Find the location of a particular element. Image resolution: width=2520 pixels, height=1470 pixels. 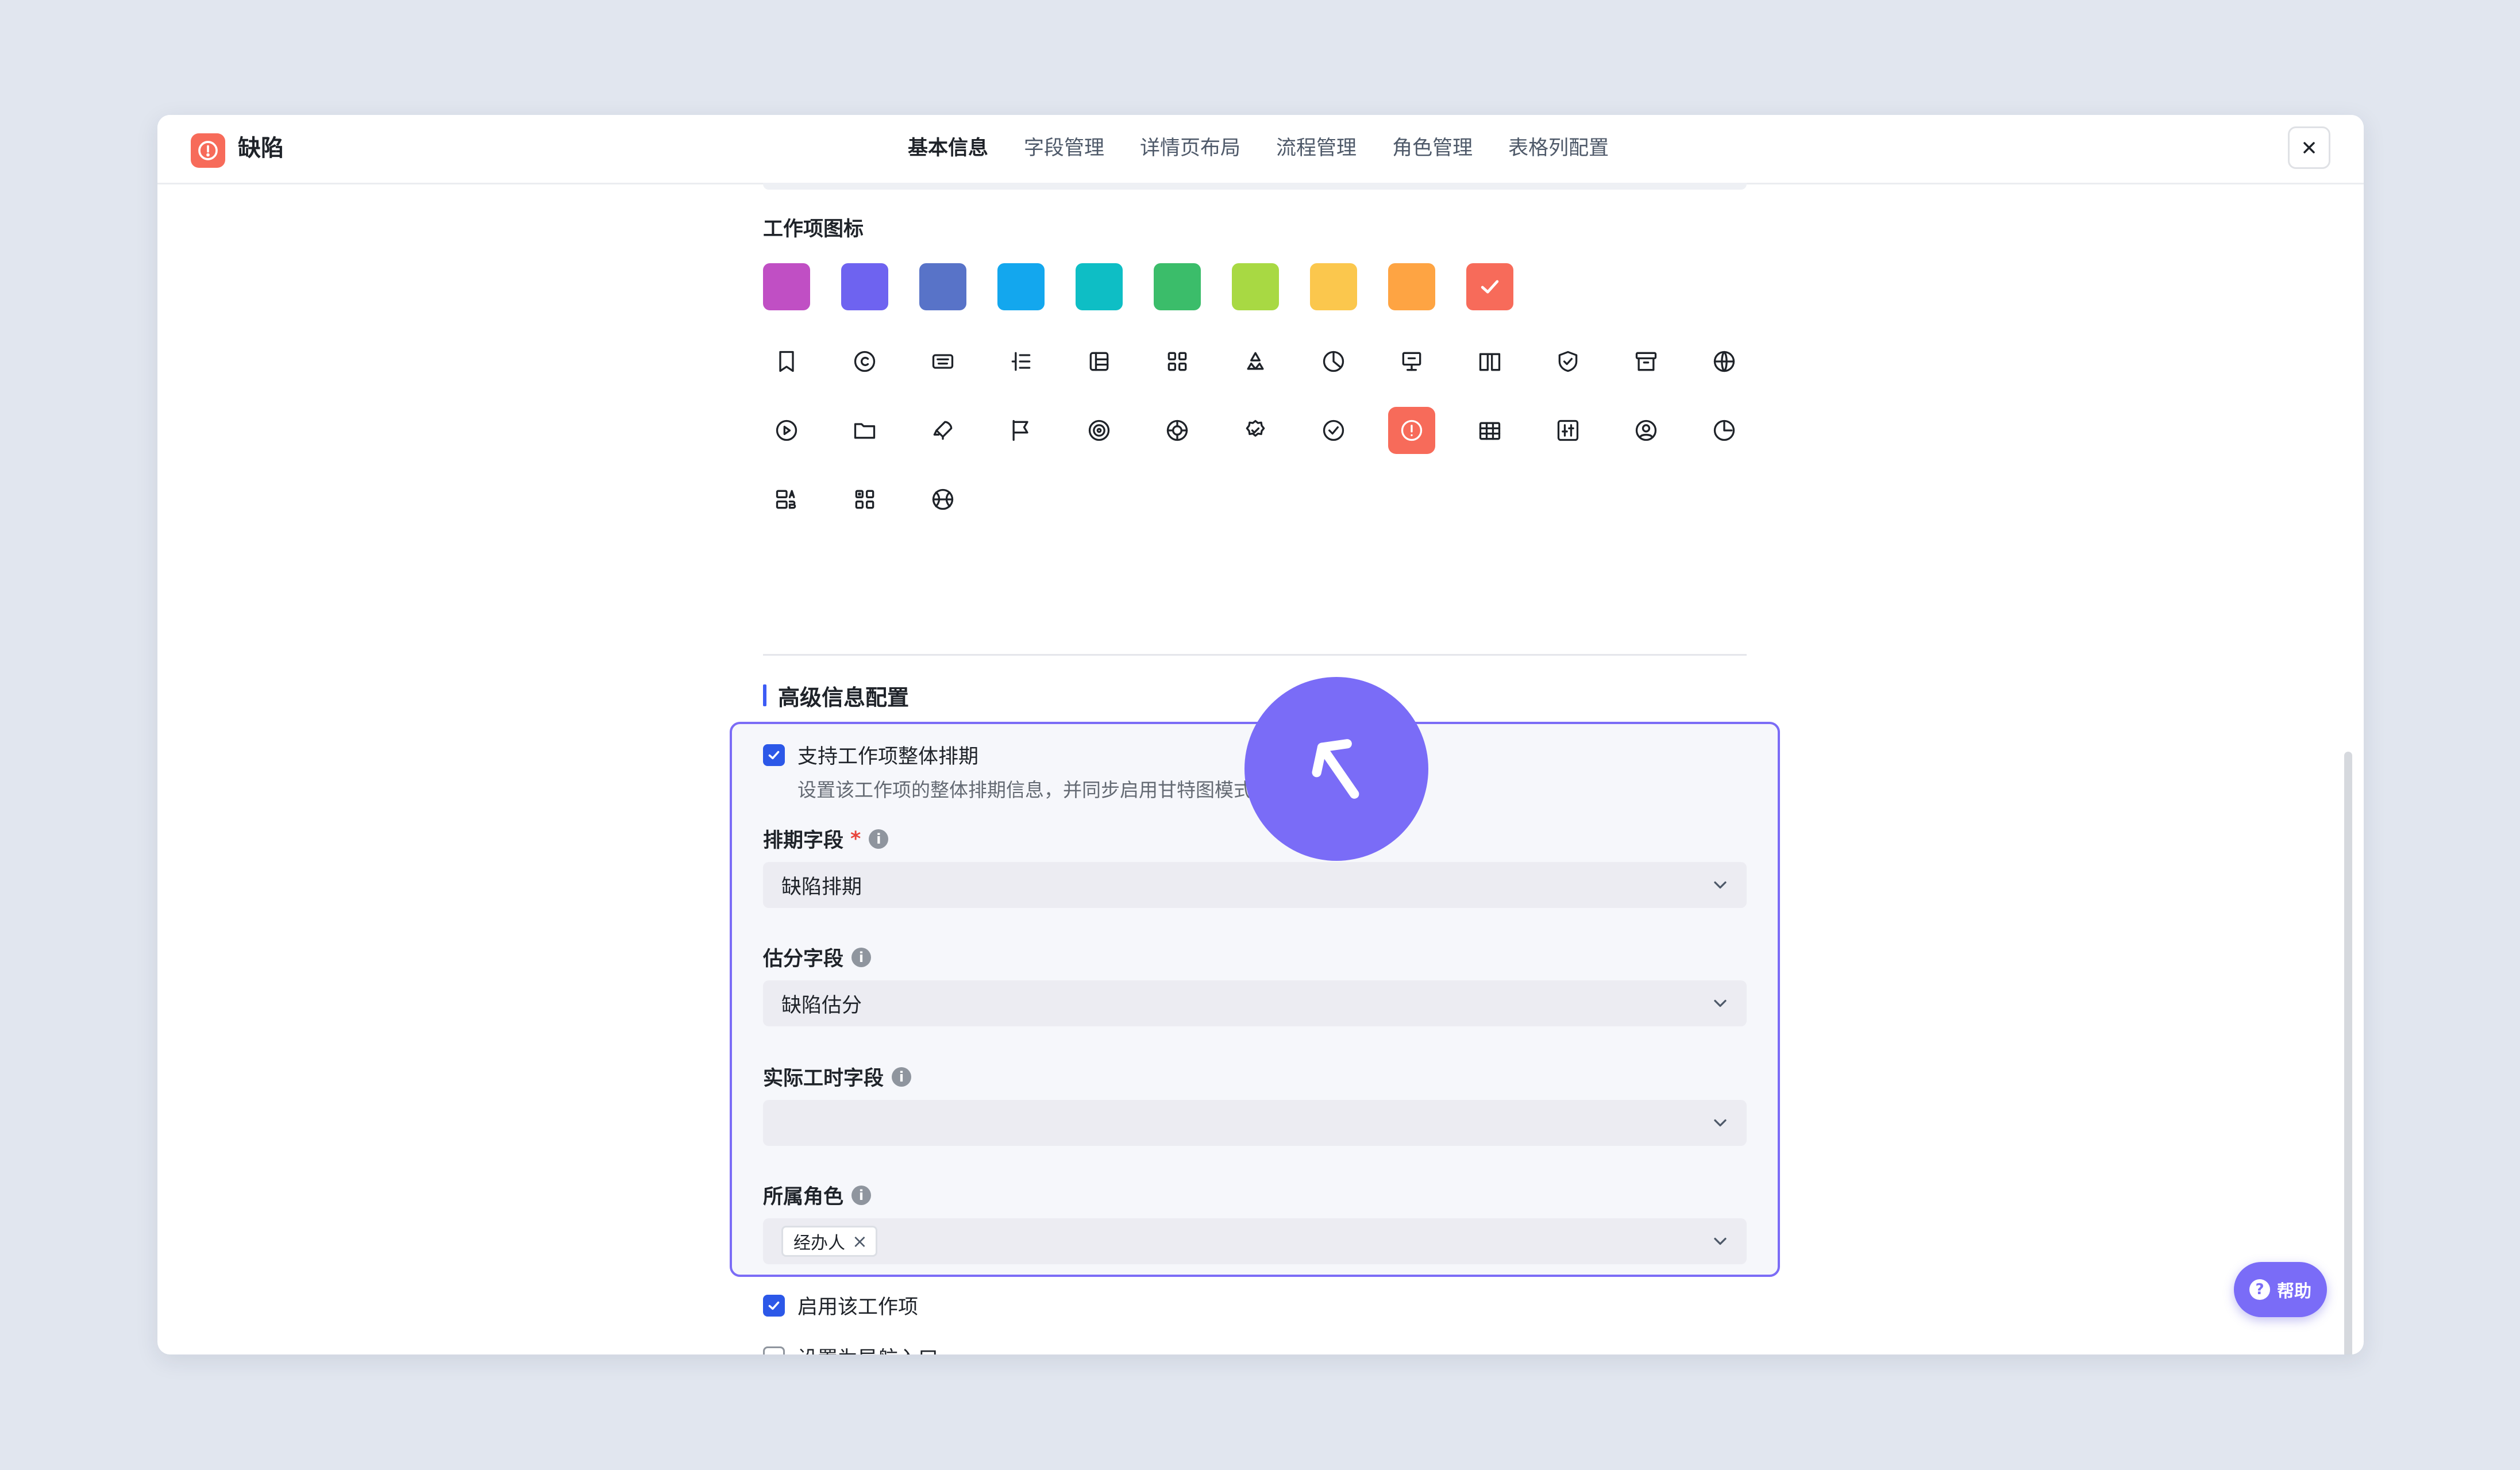

check-circle-icon is located at coordinates (1334, 430).